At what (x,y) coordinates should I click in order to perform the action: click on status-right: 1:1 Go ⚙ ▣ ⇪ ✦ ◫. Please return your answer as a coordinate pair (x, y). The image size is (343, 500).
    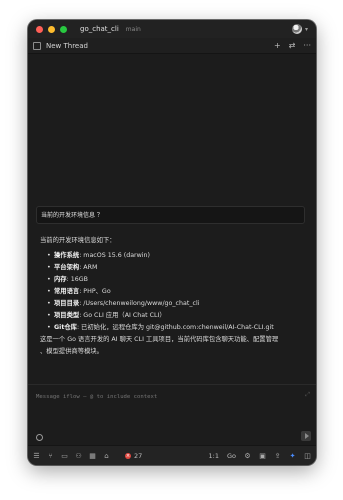
    Looking at the image, I should click on (260, 456).